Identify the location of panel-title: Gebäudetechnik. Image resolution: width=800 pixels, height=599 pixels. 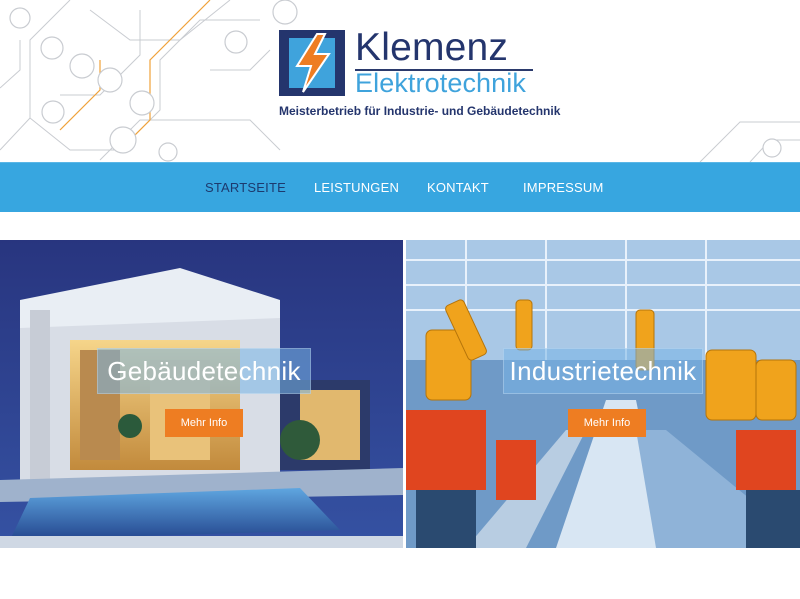
(204, 371).